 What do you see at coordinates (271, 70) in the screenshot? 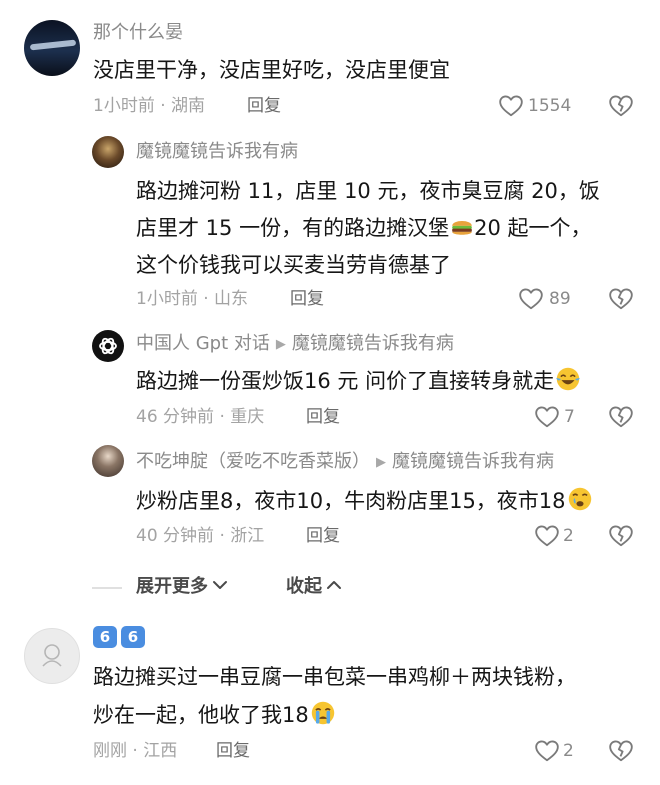
I see `comment-text: 没店里干净，没店里好吃，没店里便宜` at bounding box center [271, 70].